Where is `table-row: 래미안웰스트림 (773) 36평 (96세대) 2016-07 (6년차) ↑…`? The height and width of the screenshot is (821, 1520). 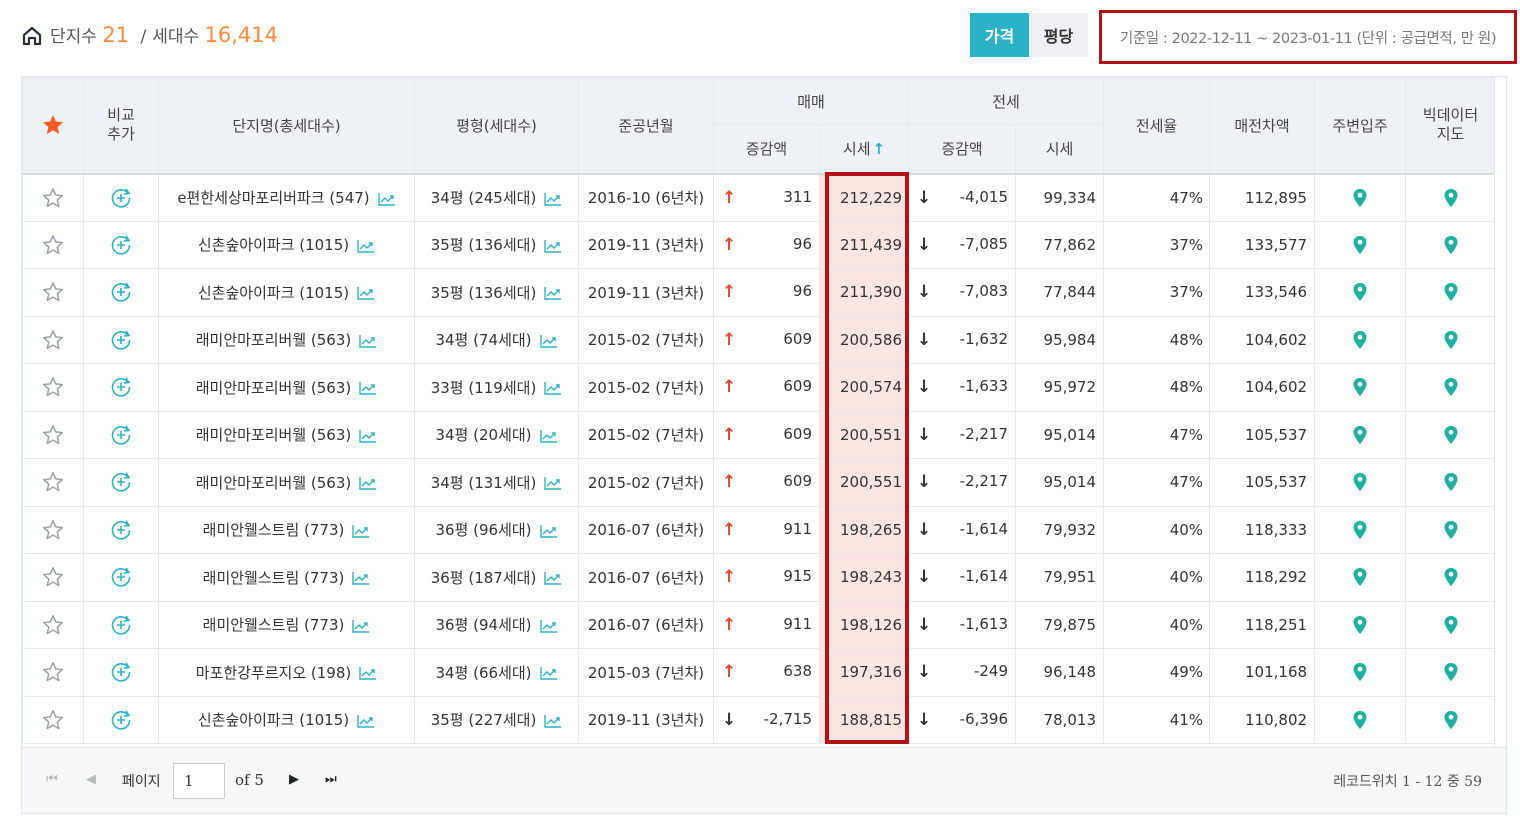
table-row: 래미안웰스트림 (773) 36평 (96세대) 2016-07 (6년차) ↑… is located at coordinates (759, 529).